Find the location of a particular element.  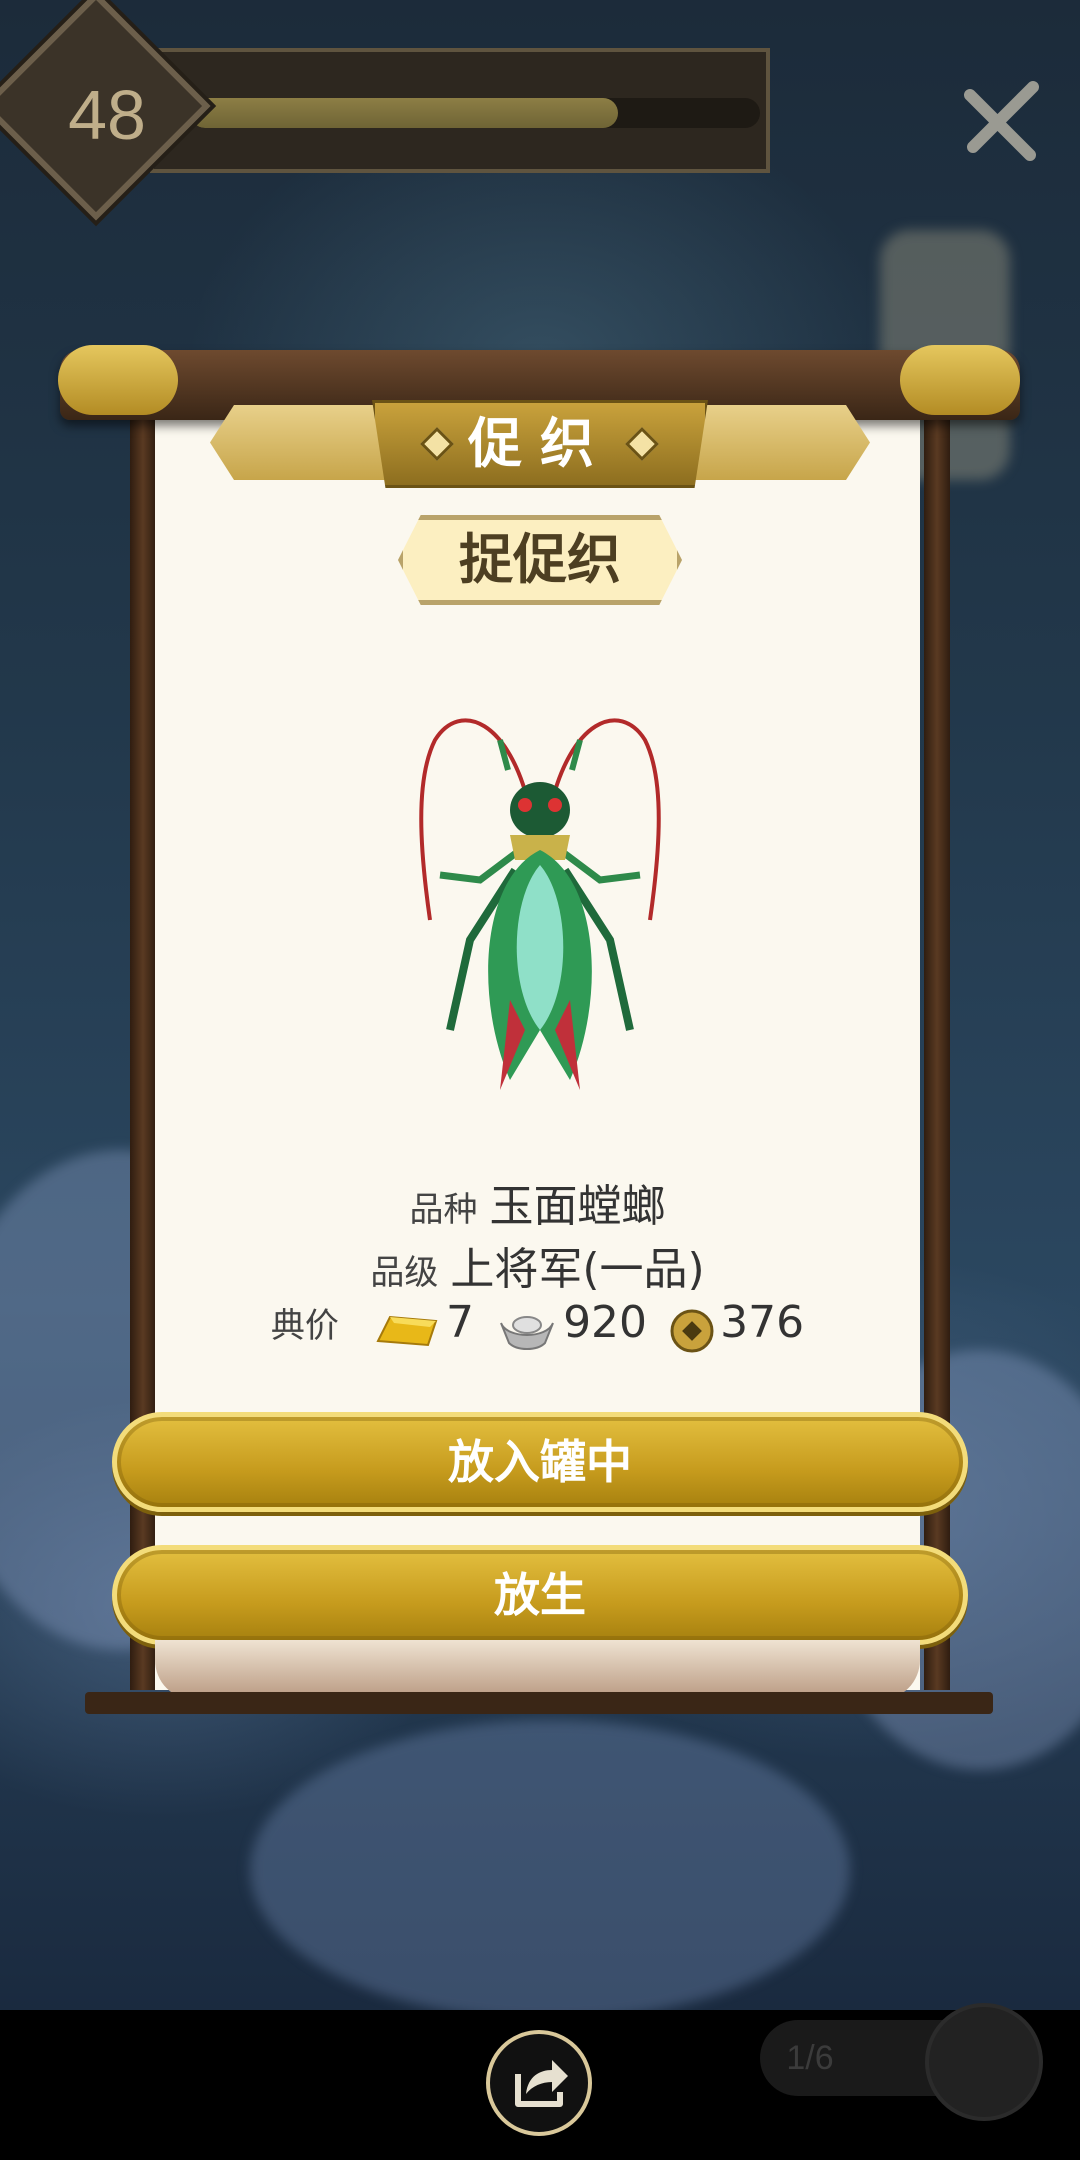

breed-label: 品种 is located at coordinates (443, 1210).